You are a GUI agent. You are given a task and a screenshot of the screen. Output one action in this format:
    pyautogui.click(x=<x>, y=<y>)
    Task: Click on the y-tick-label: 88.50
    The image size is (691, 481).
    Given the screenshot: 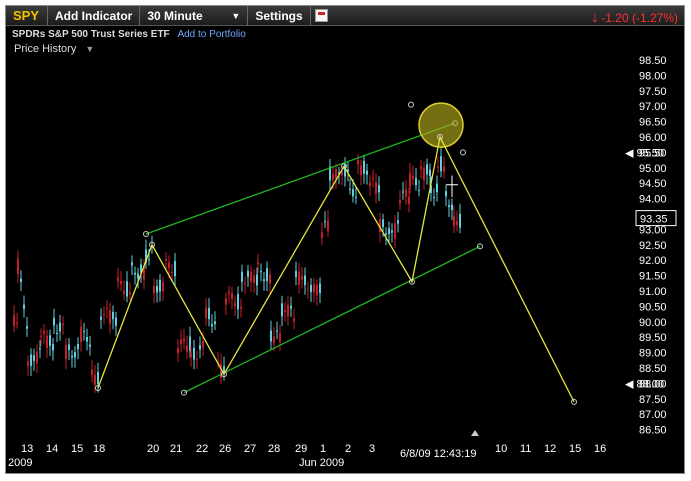 What is the action you would take?
    pyautogui.click(x=653, y=369)
    